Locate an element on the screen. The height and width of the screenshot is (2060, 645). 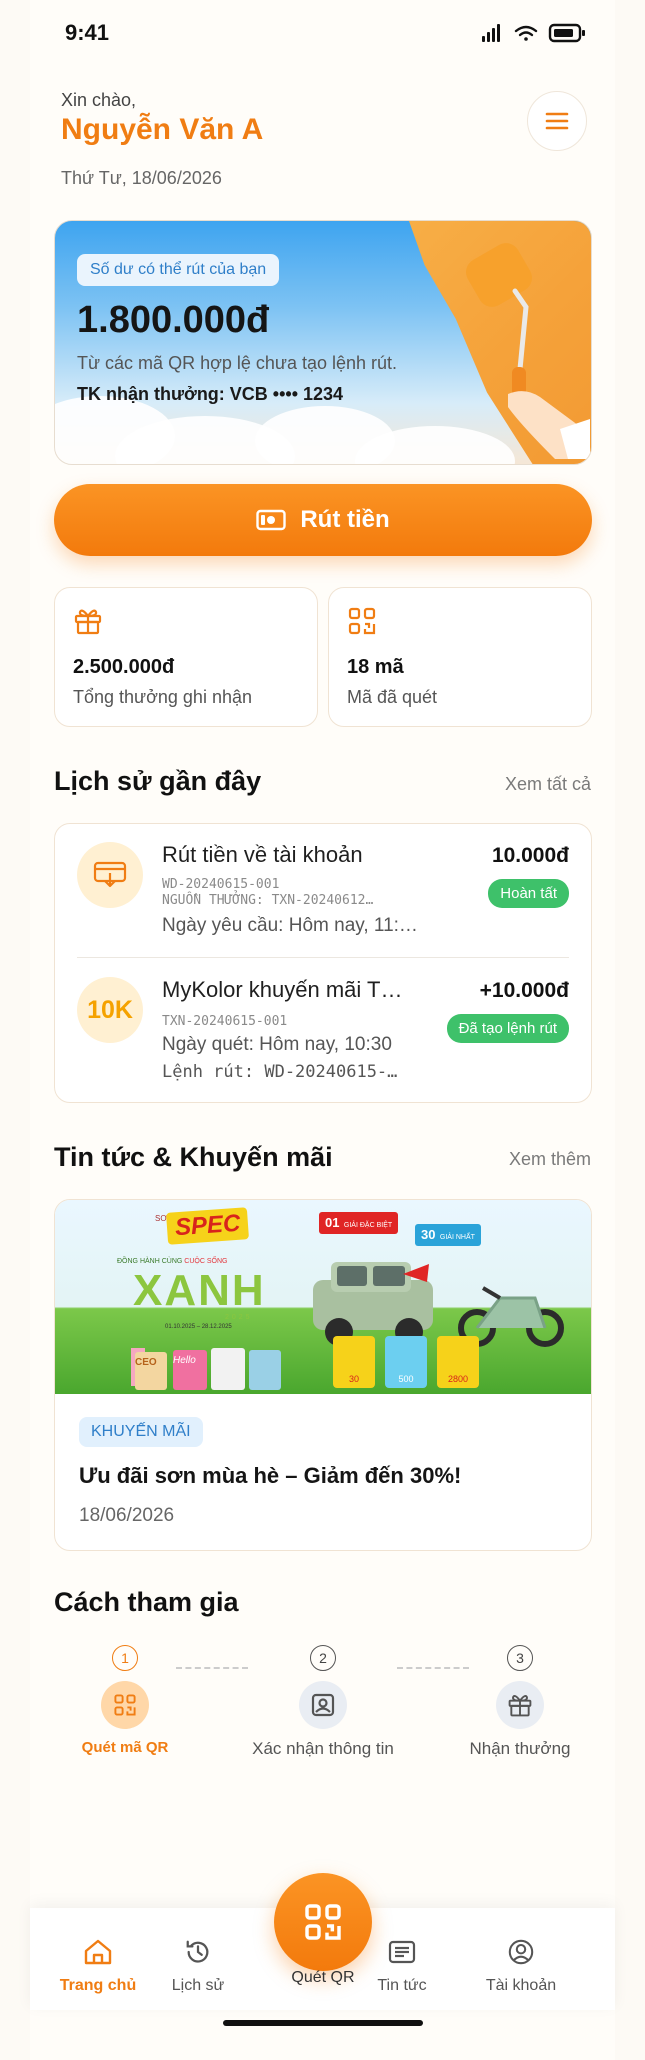
history-item-title: Rút tiền về tài khoản is located at coordinates (262, 854).